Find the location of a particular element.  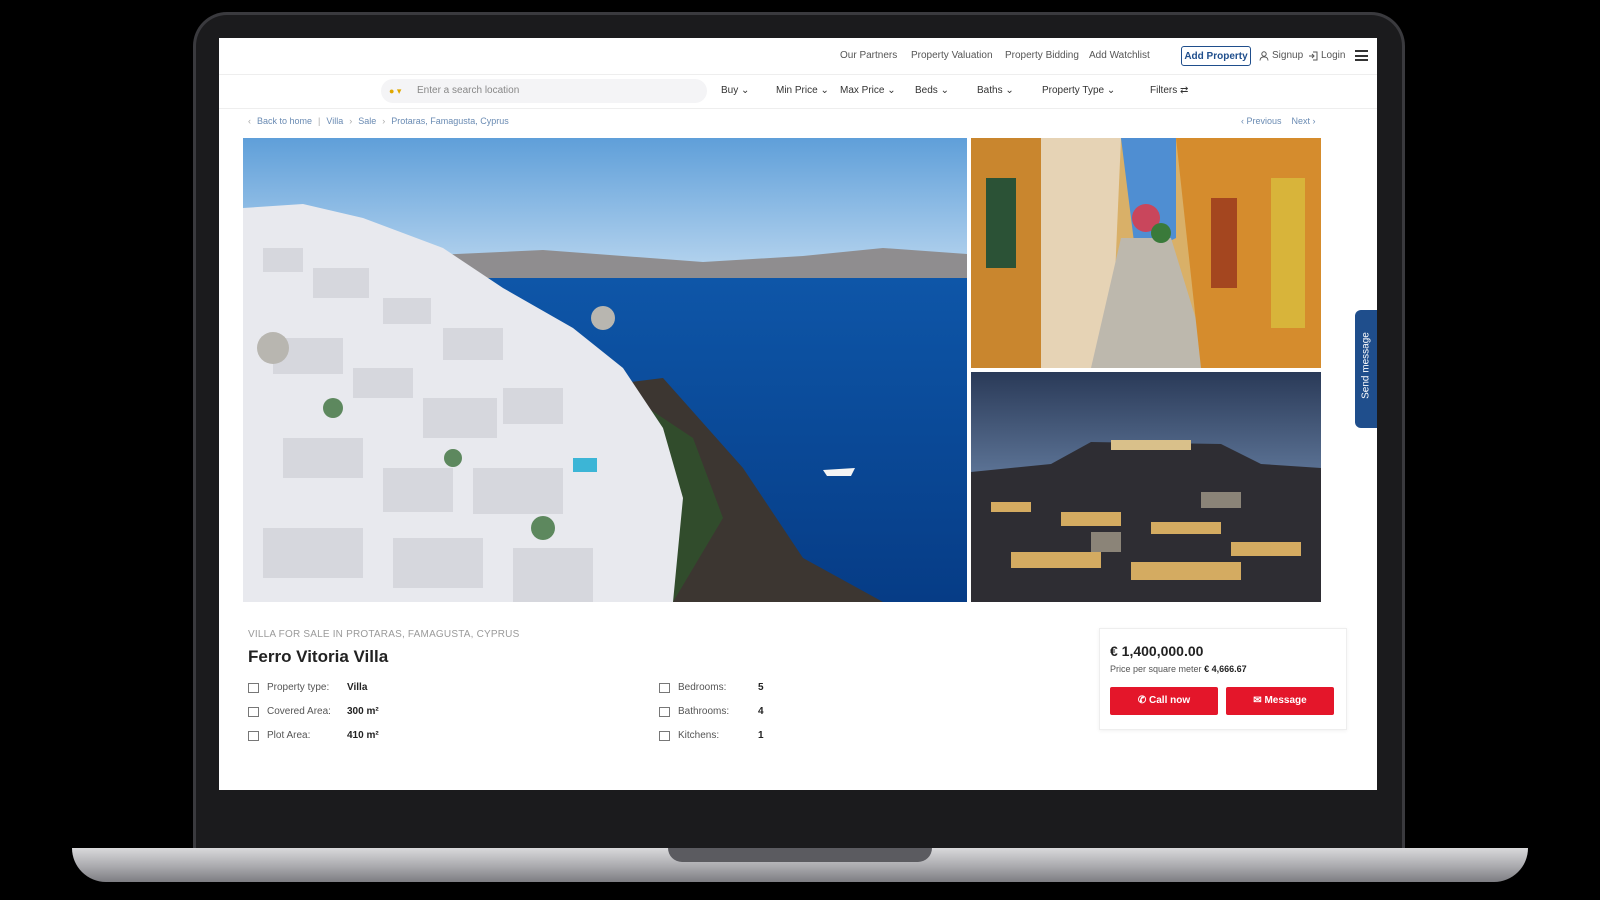

send-message-tab: Send message is located at coordinates (1366, 369).